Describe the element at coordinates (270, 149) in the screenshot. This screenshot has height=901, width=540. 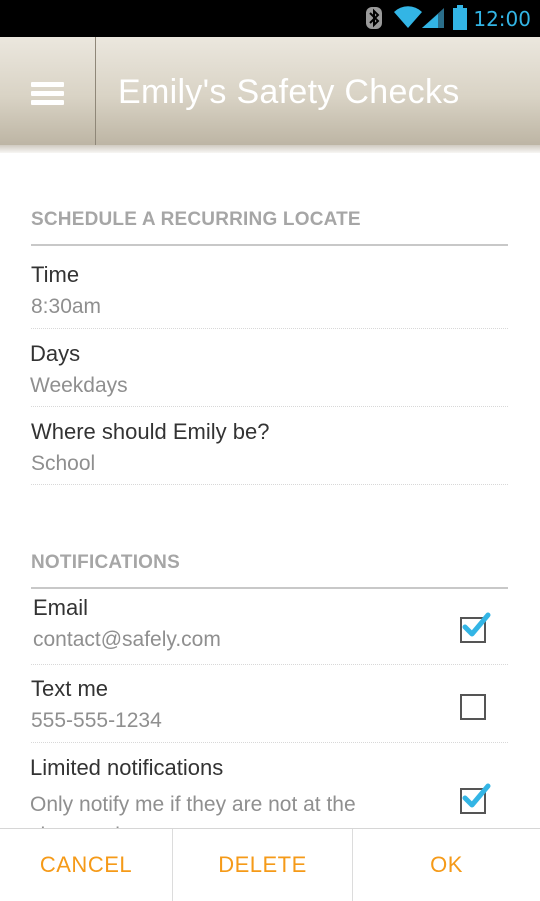
I see `action-bar-shadow` at that location.